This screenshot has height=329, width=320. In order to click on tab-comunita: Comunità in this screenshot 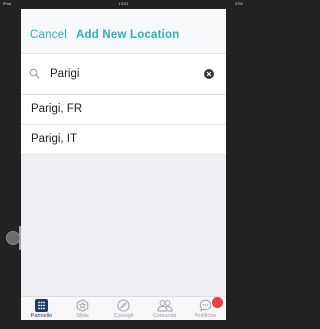, I will do `click(164, 309)`.